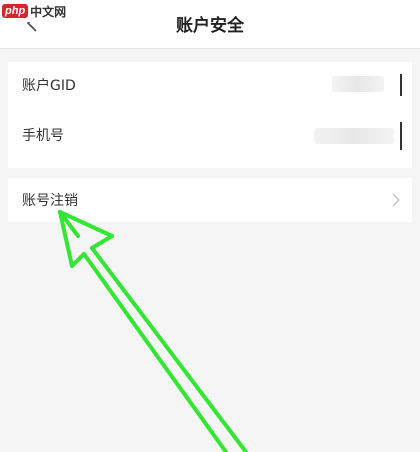 This screenshot has height=452, width=420. Describe the element at coordinates (396, 200) in the screenshot. I see `chevron-right-icon` at that location.